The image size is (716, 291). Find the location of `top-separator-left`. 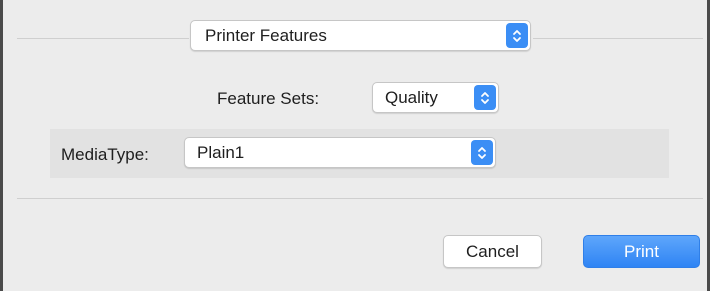

top-separator-left is located at coordinates (103, 38).